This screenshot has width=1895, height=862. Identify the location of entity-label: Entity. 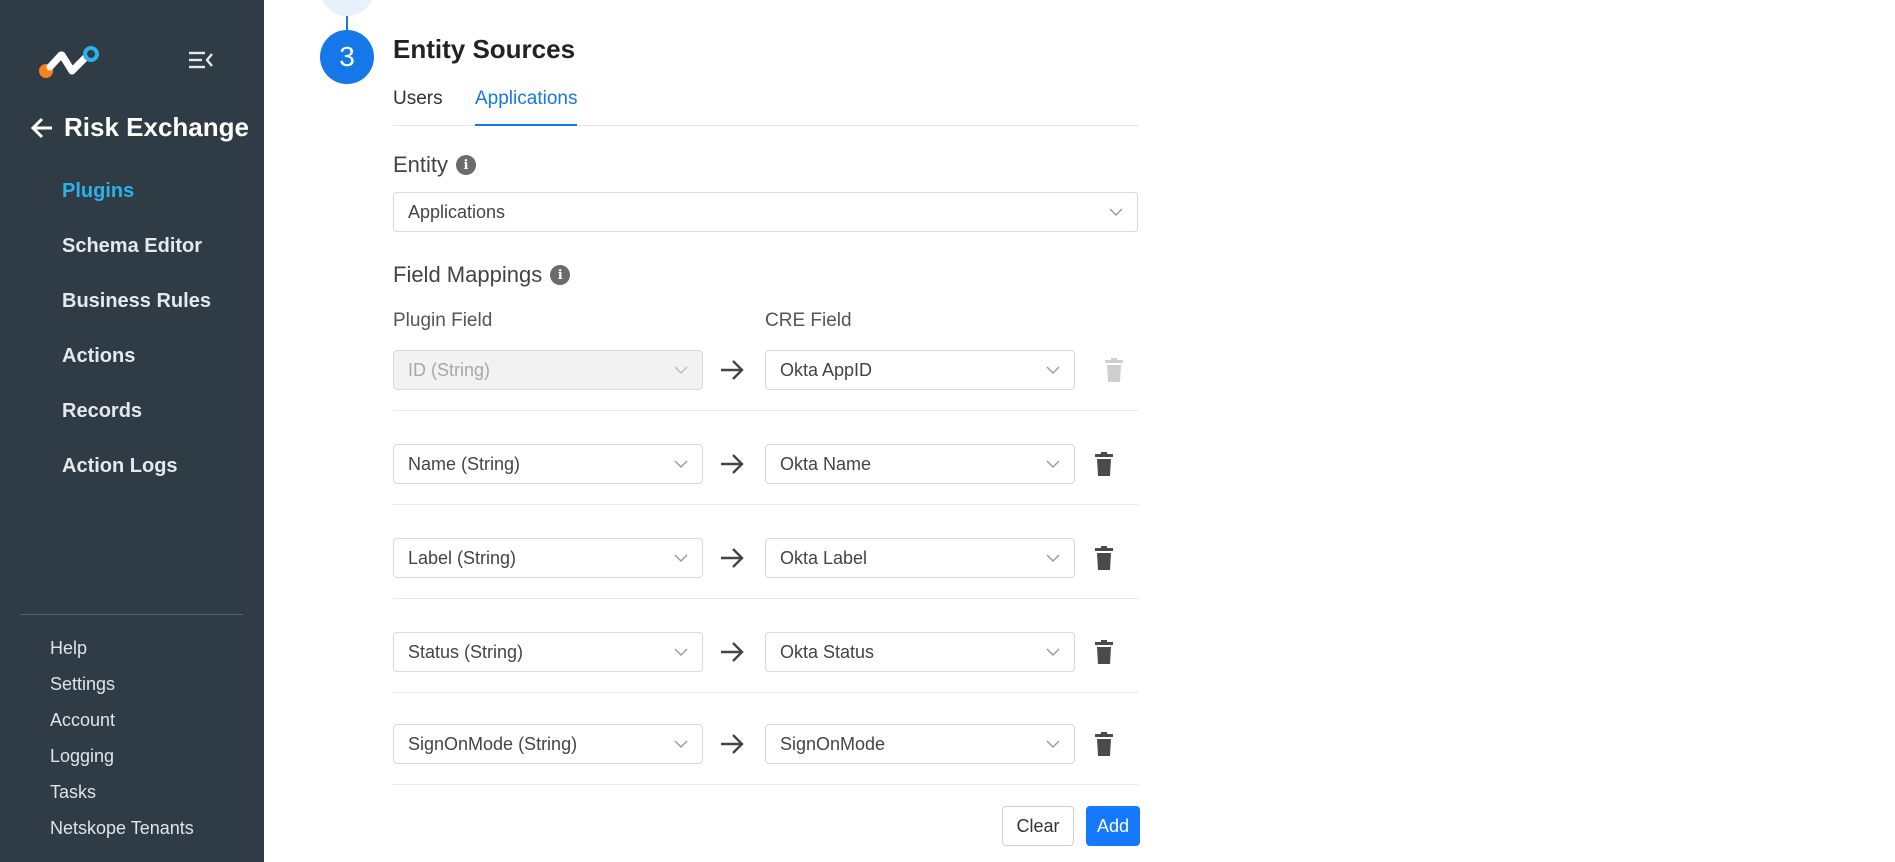
(421, 164).